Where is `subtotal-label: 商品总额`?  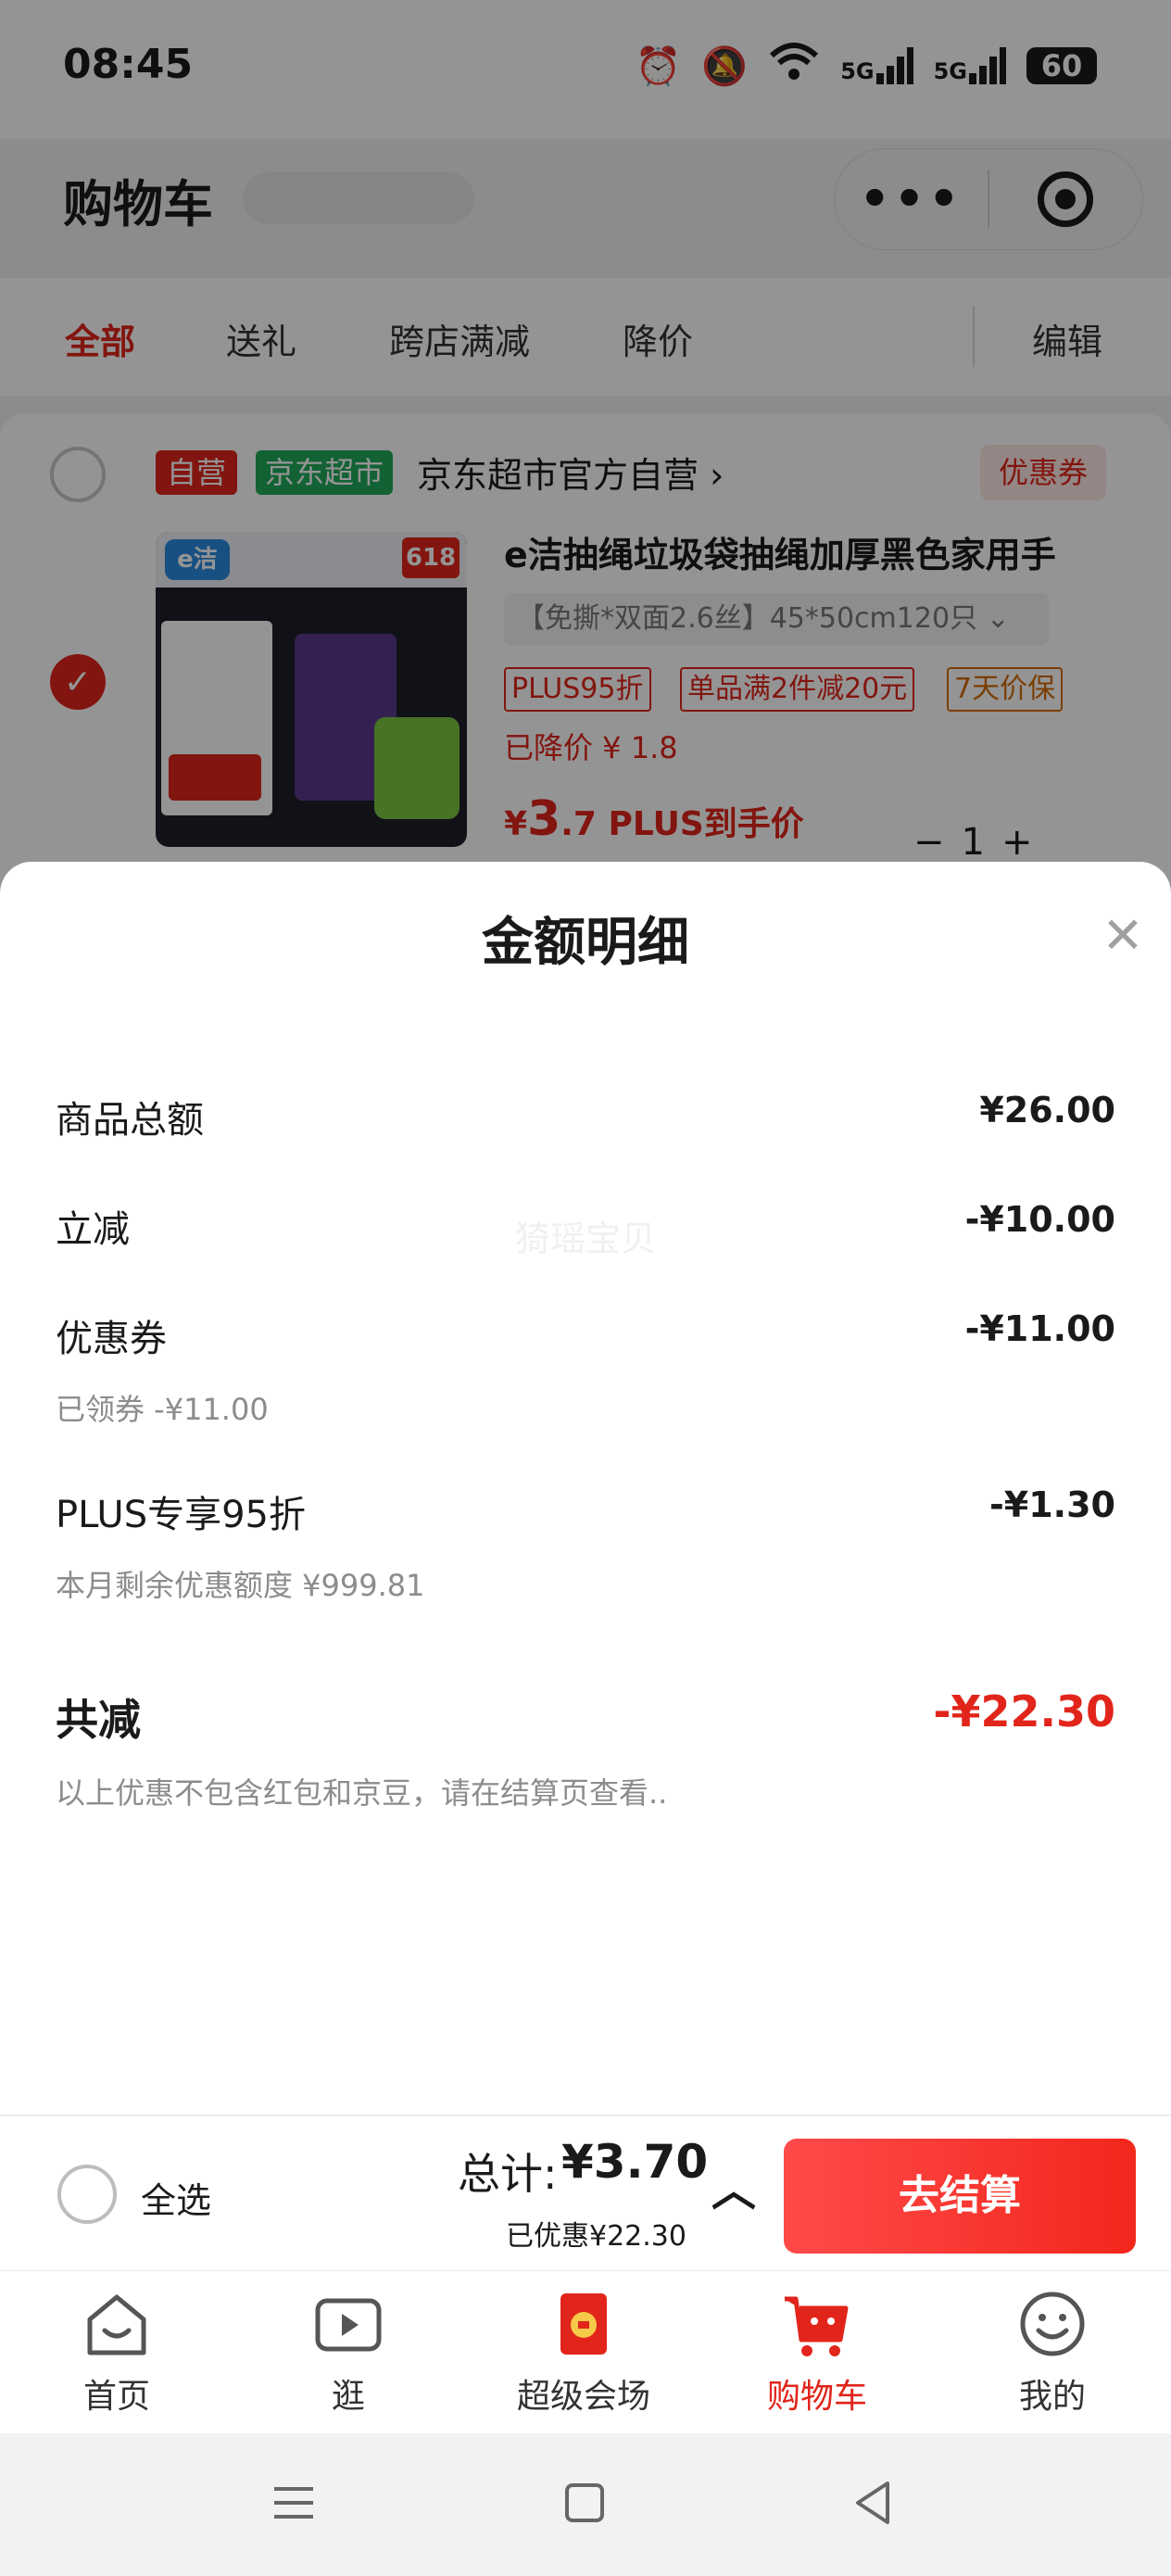 subtotal-label: 商品总额 is located at coordinates (130, 1120).